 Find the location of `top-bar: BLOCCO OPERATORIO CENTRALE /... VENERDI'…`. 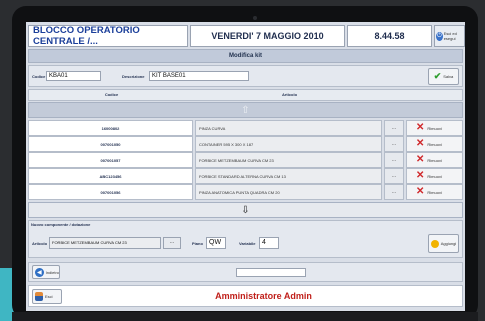

top-bar: BLOCCO OPERATORIO CENTRALE /... VENERDI'… is located at coordinates (246, 36).